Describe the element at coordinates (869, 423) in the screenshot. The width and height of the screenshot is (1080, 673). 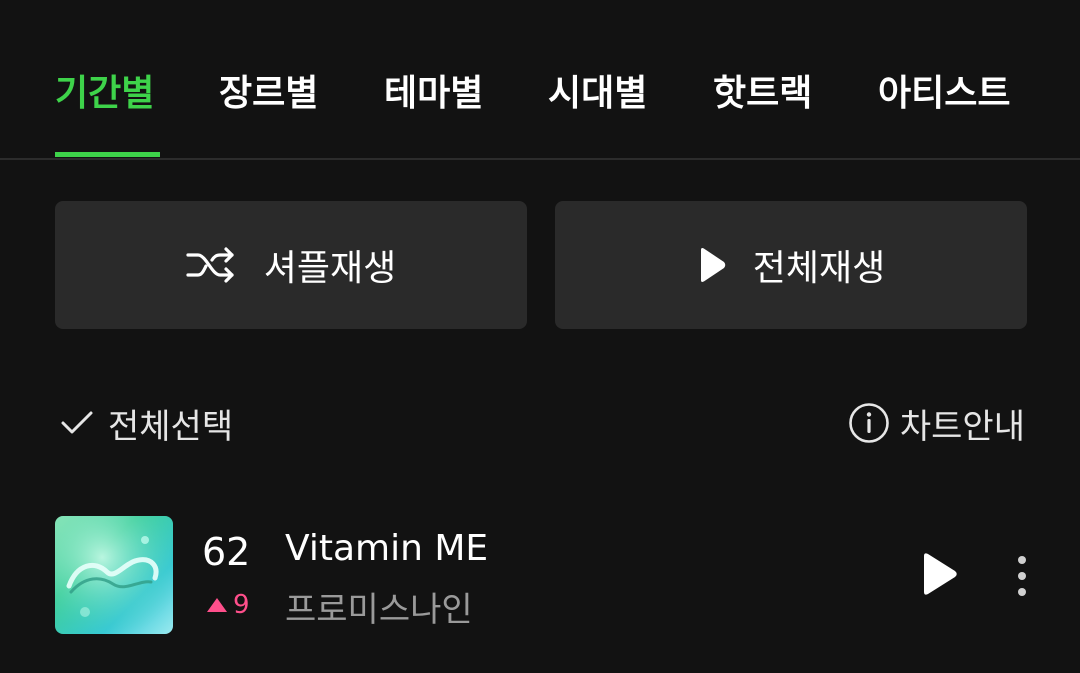
I see `info-icon` at that location.